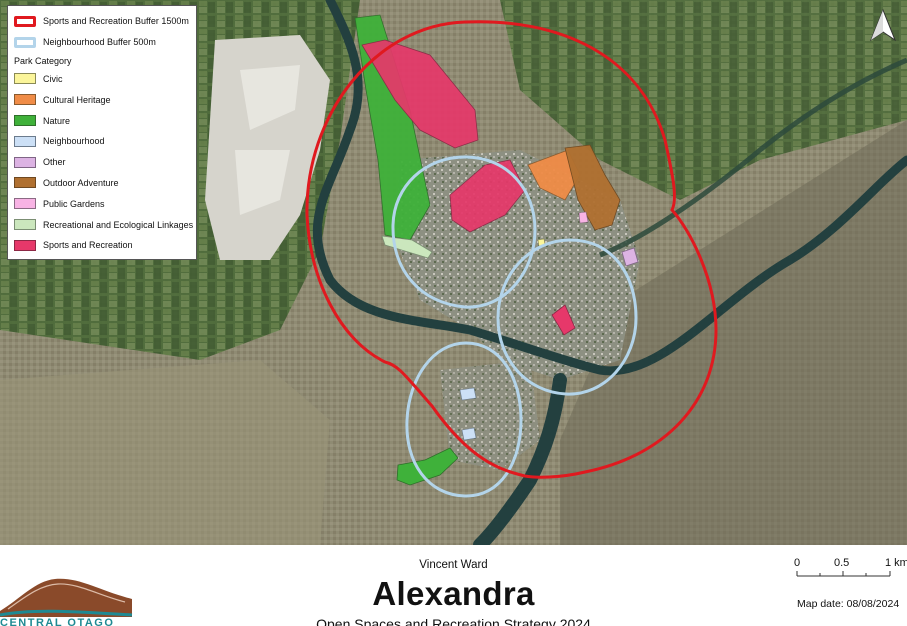  Describe the element at coordinates (116, 21) in the screenshot. I see `legend-label: Sports and Recreation Buffer 1500m` at that location.